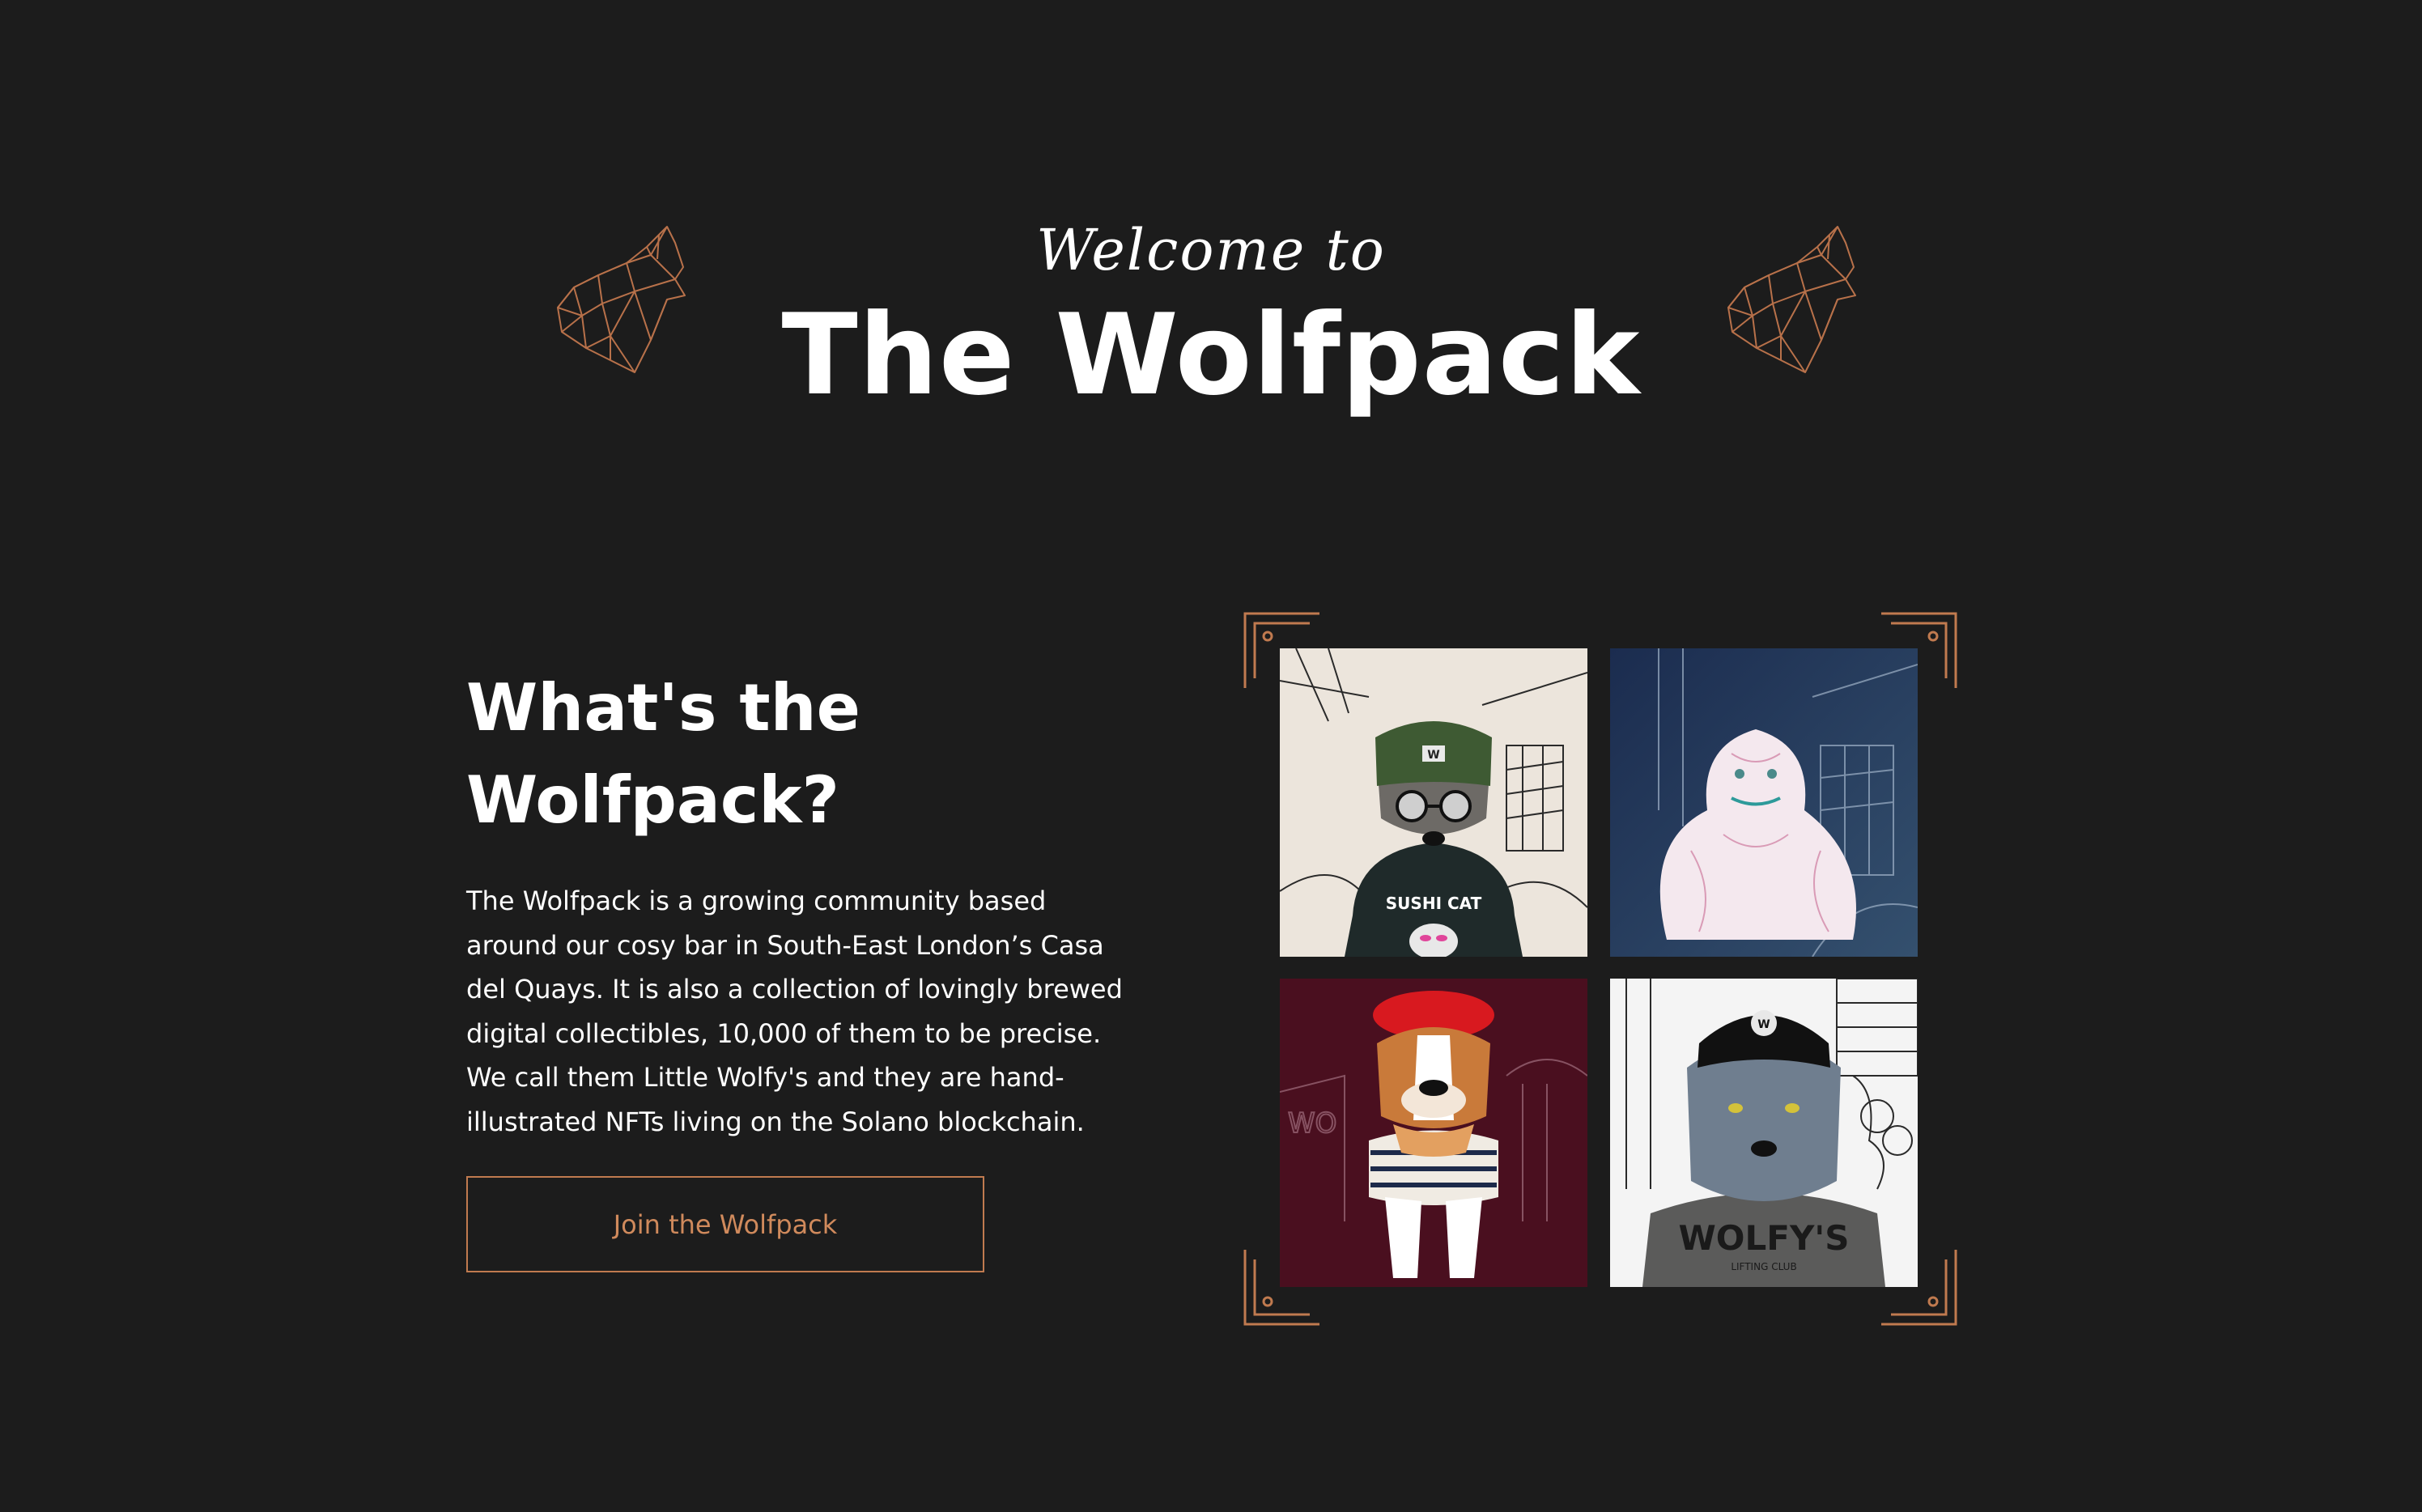 The image size is (2422, 1512). I want to click on wolf-beanie-illustration: W SUSHI CAT, so click(1433, 802).